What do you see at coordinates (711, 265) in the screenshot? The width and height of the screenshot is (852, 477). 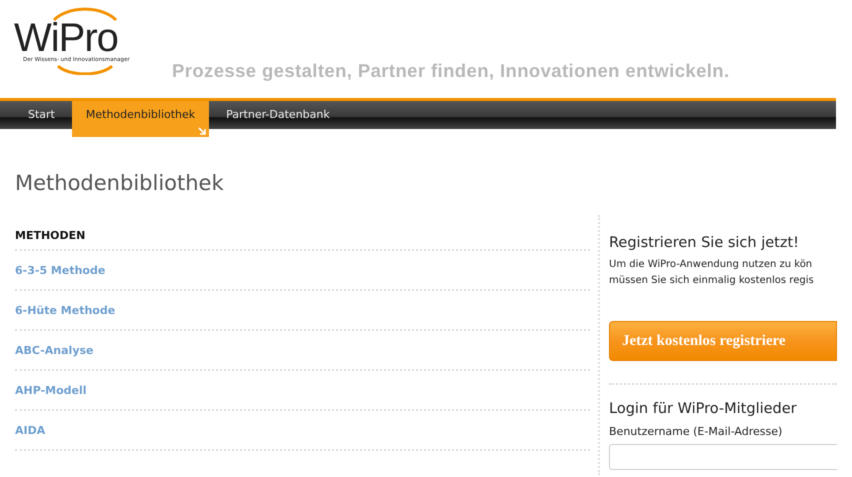 I see `register-text: Um die WiPro-Anwendung nutzen zu kön` at bounding box center [711, 265].